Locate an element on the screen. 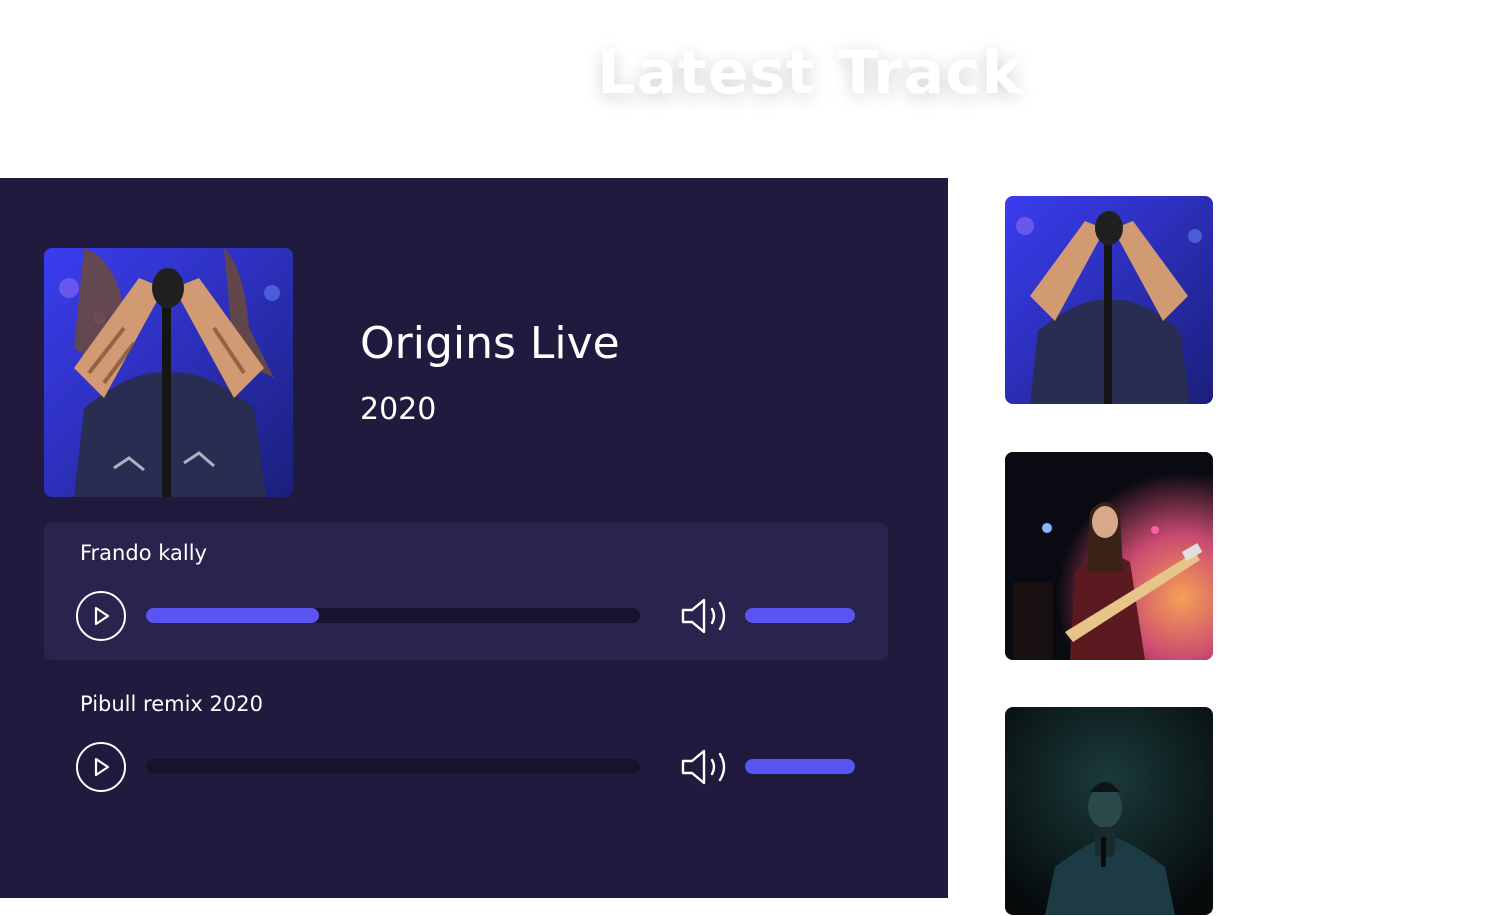 Image resolution: width=1495 pixels, height=916 pixels. track-name: Frando kally is located at coordinates (143, 553).